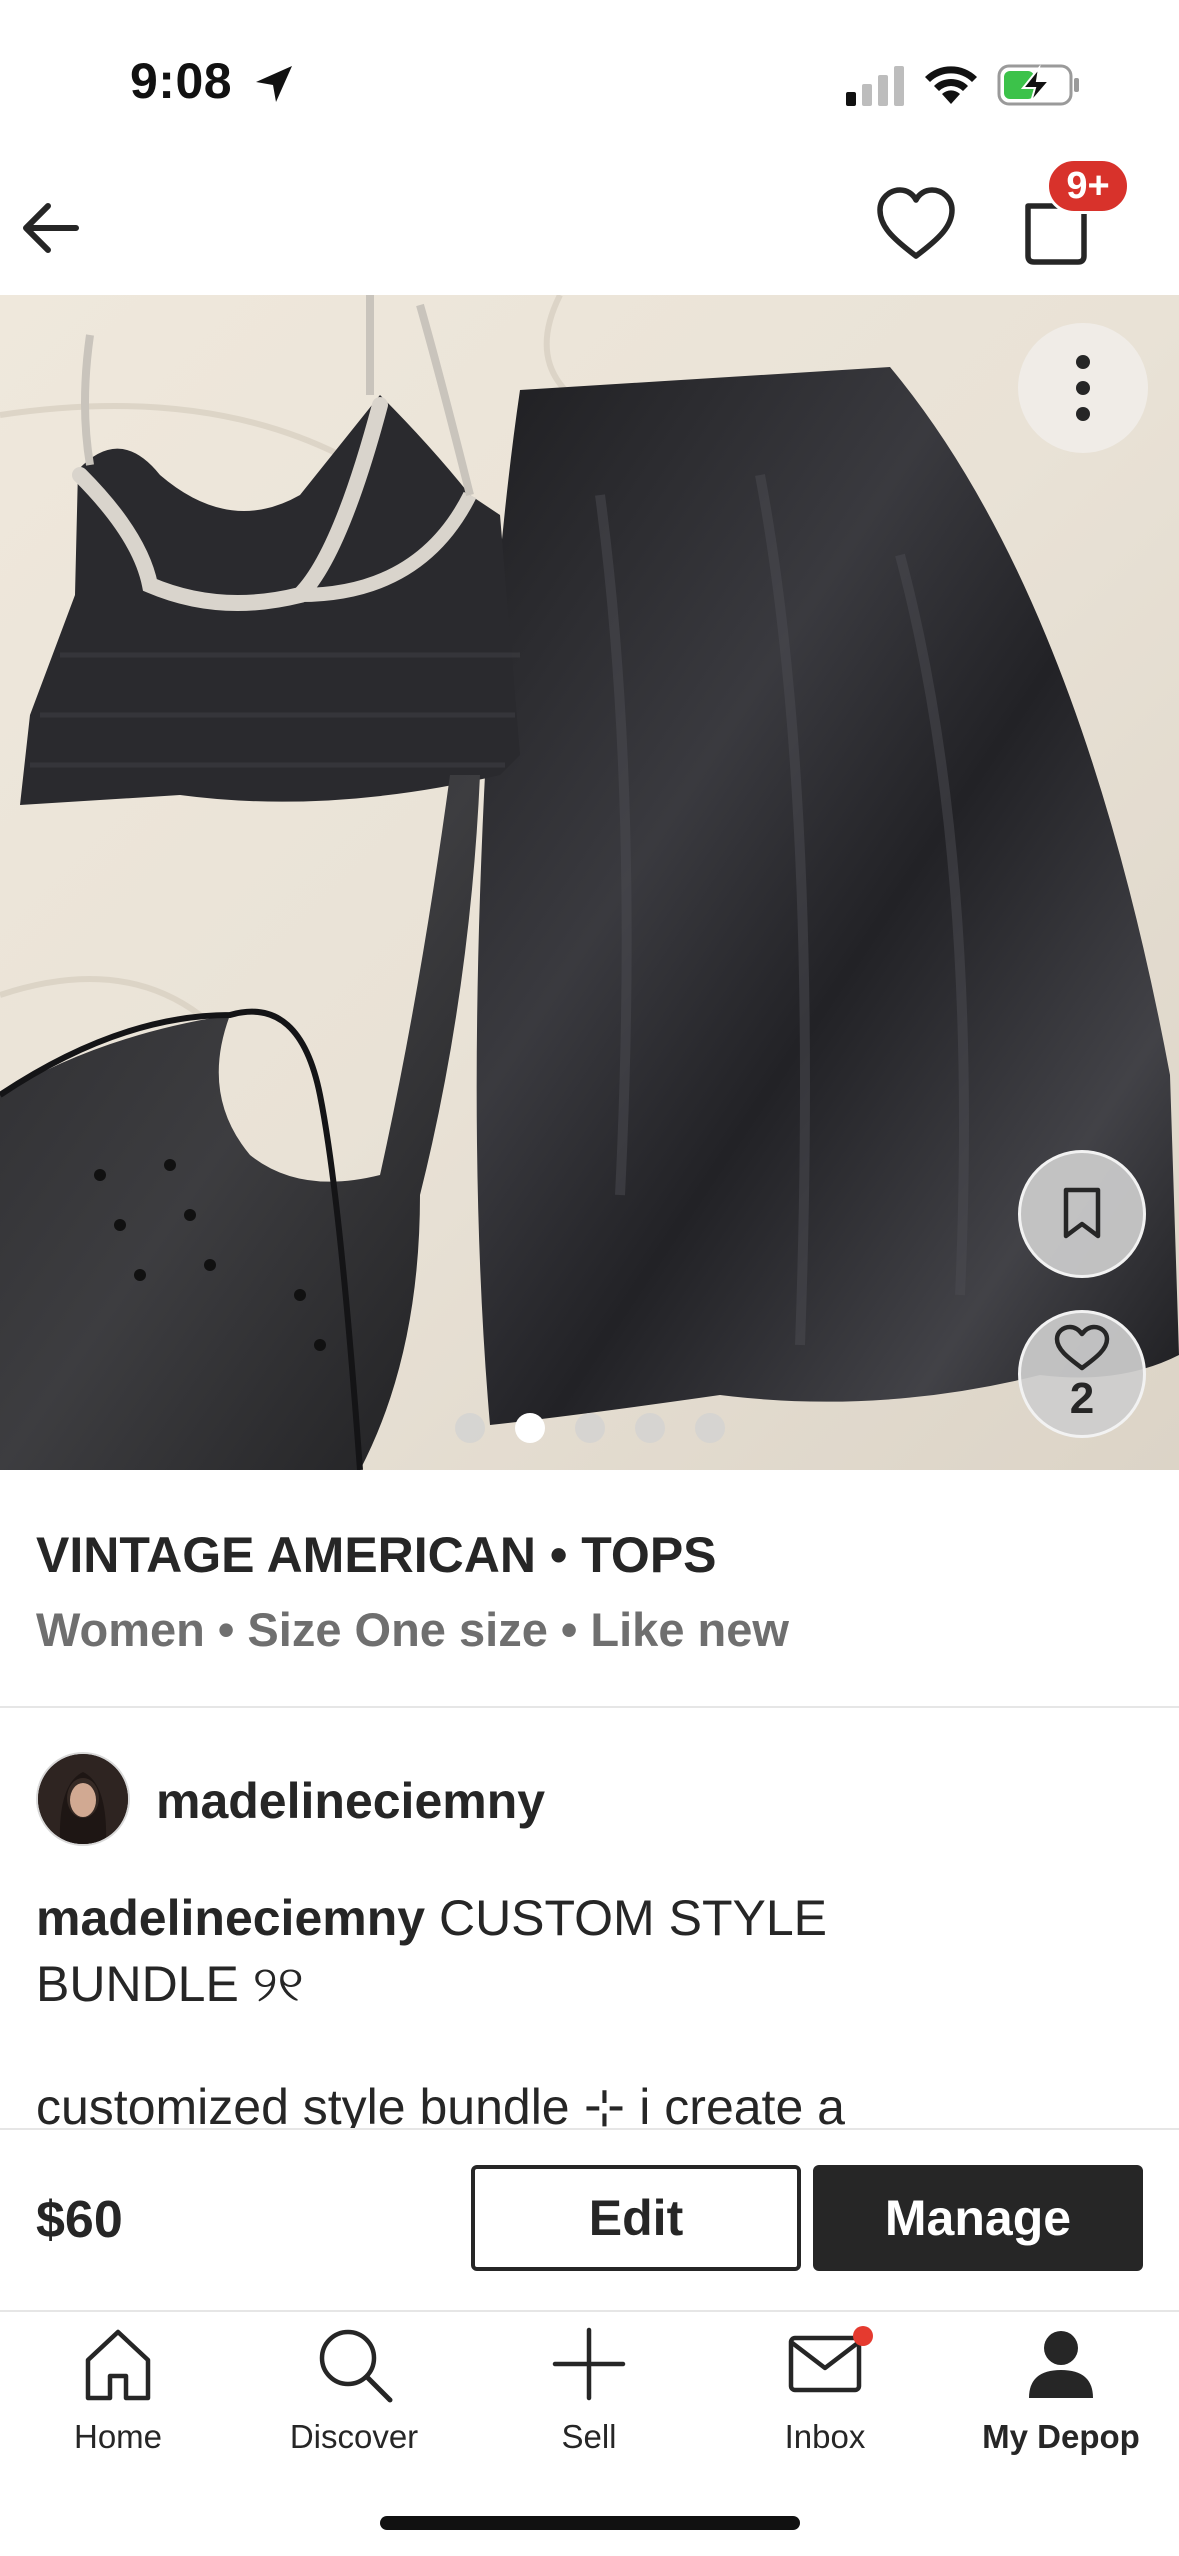  What do you see at coordinates (79, 2220) in the screenshot?
I see `price: $60` at bounding box center [79, 2220].